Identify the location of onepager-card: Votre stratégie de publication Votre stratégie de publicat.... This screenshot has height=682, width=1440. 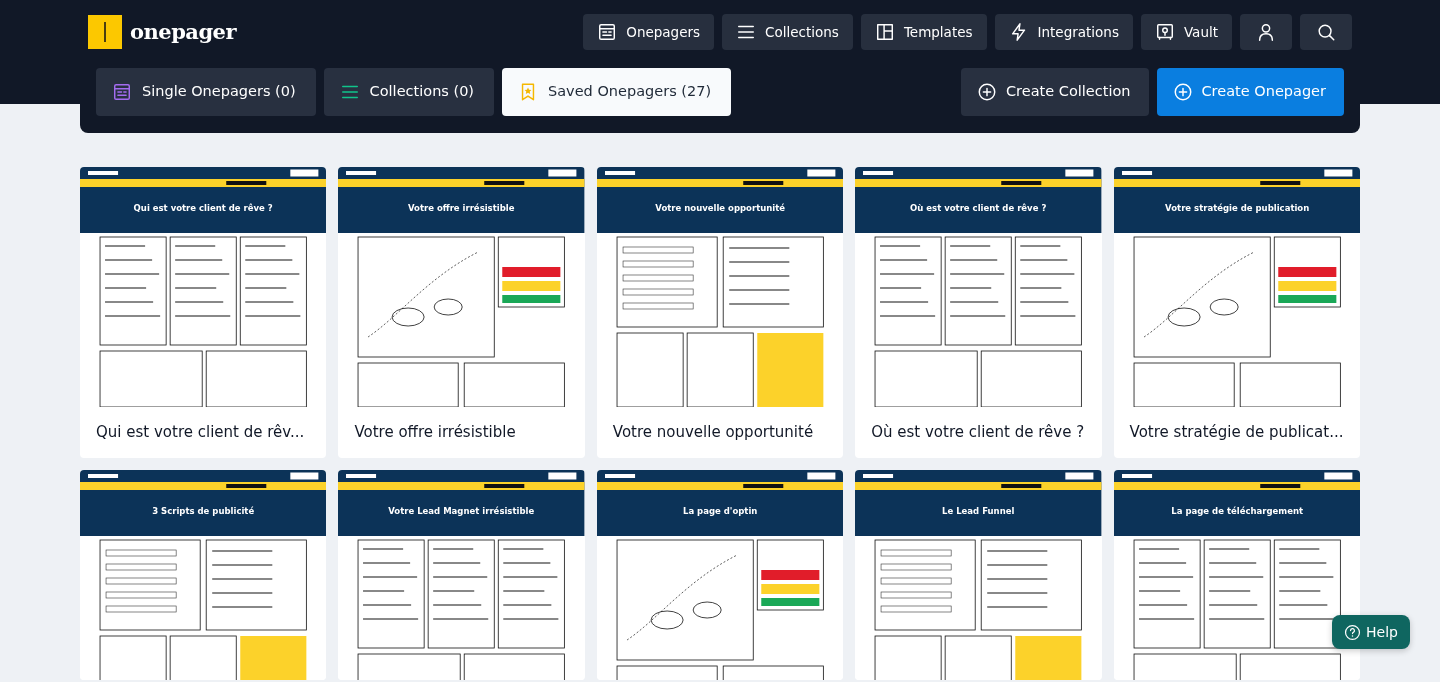
(1236, 312).